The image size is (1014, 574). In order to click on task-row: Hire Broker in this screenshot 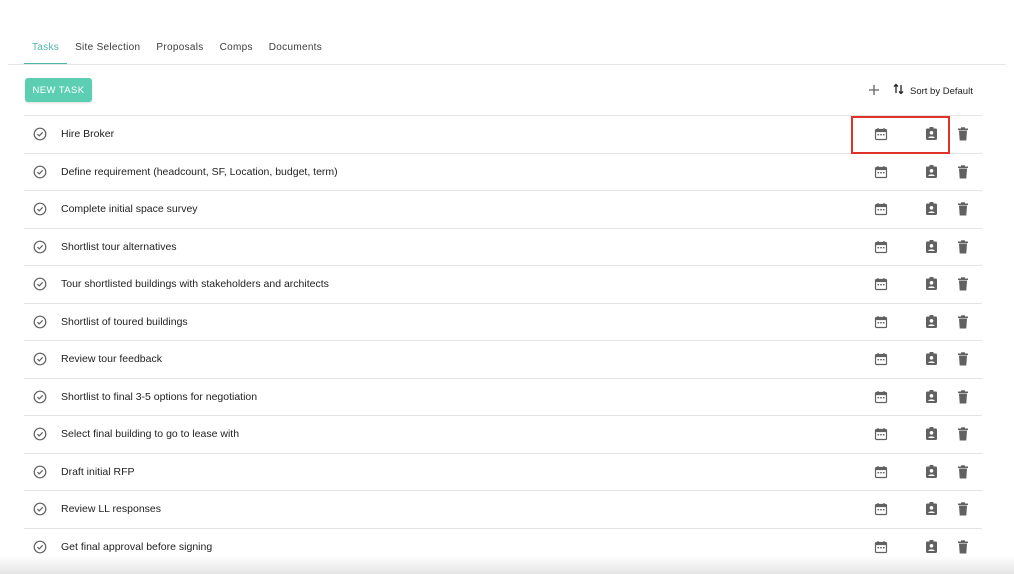, I will do `click(503, 134)`.